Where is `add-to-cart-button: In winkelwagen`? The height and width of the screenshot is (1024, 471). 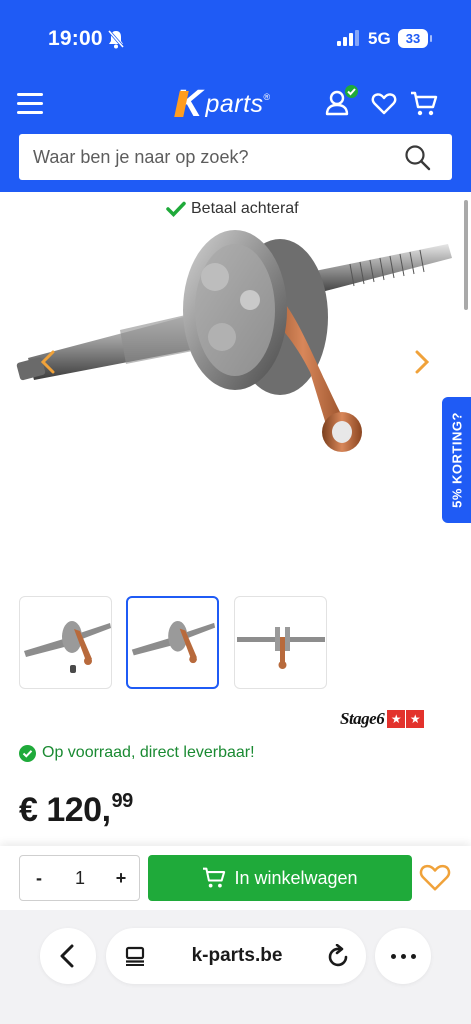
add-to-cart-button: In winkelwagen is located at coordinates (280, 878).